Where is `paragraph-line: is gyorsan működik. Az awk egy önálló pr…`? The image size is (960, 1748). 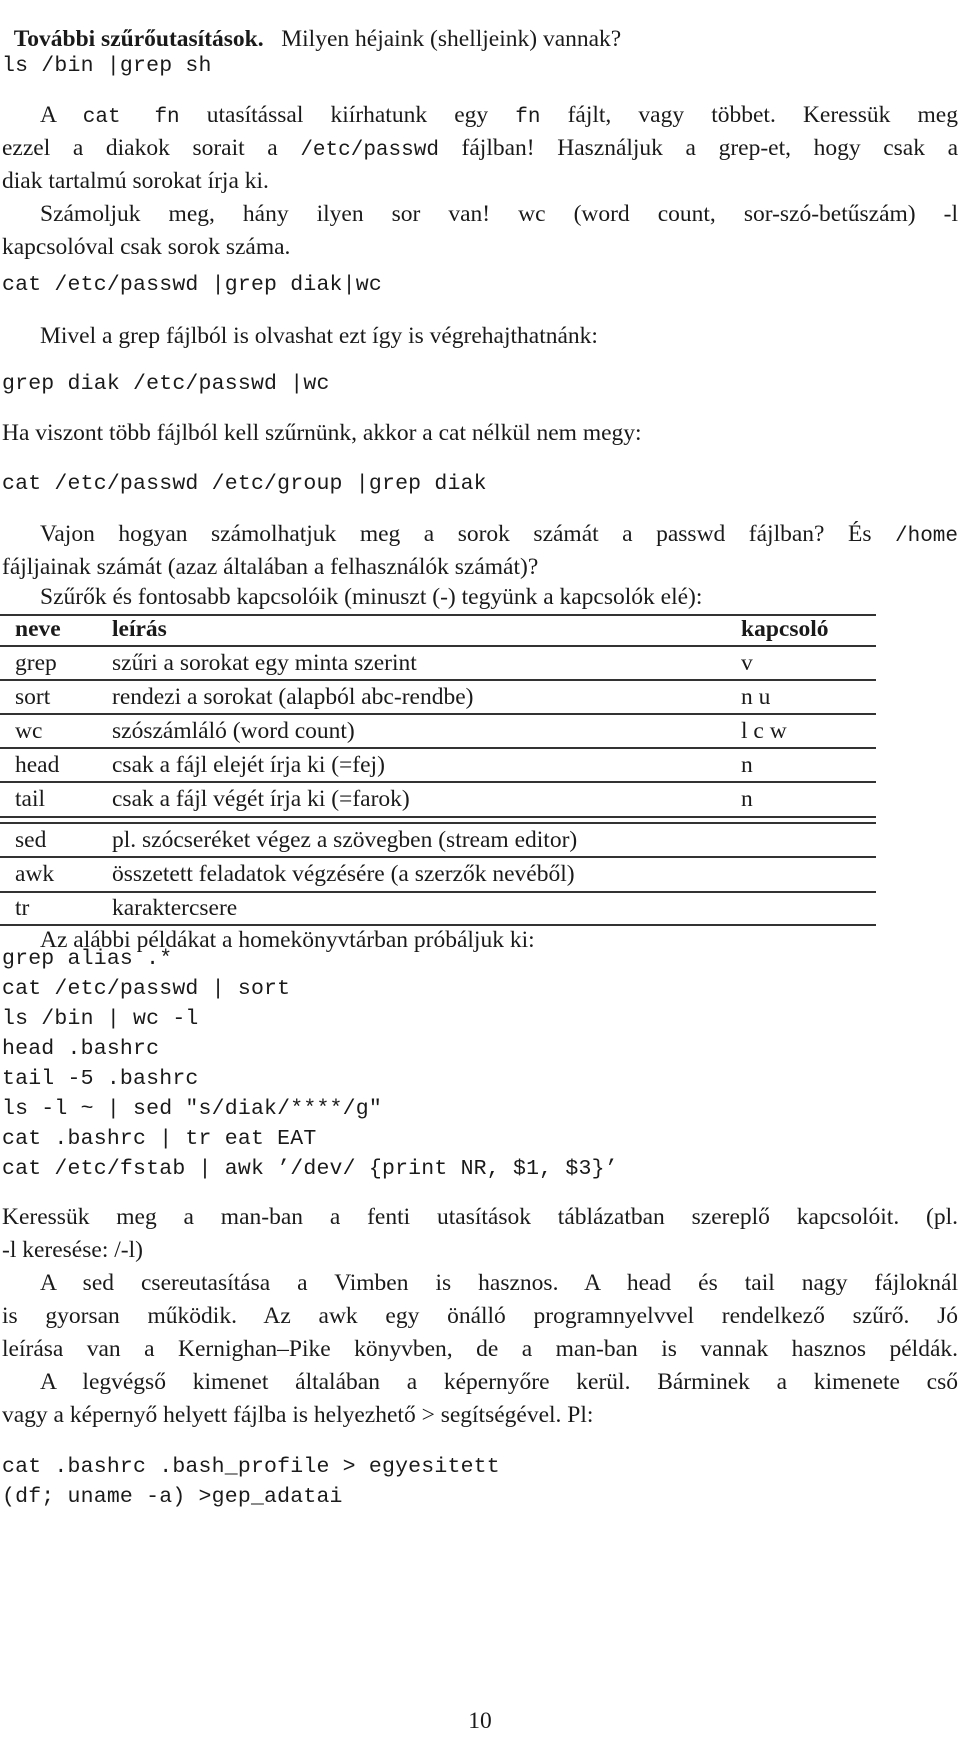 paragraph-line: is gyorsan működik. Az awk egy önálló pr… is located at coordinates (480, 1316).